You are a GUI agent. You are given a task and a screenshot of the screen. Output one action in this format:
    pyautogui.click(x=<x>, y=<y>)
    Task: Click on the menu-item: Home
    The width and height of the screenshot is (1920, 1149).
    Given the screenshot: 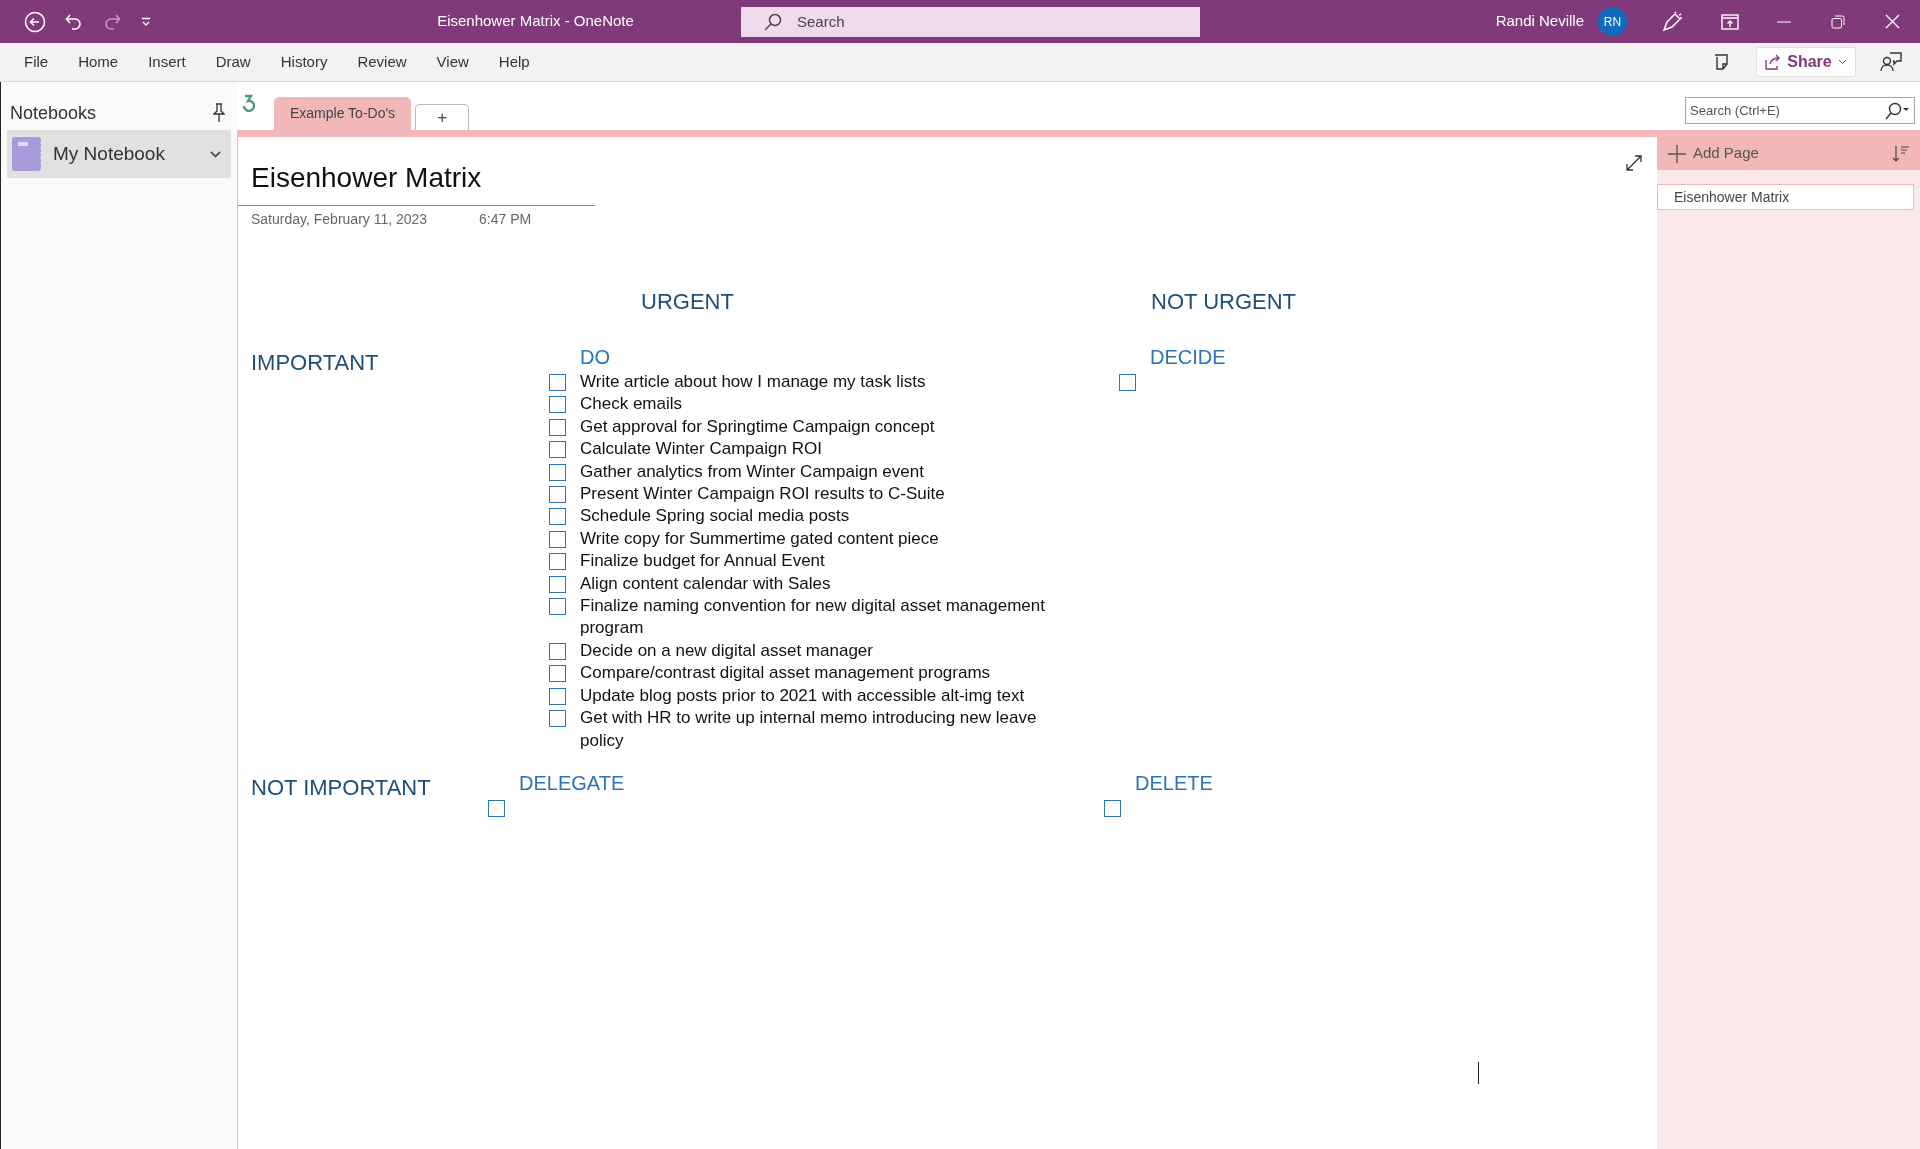 What is the action you would take?
    pyautogui.click(x=98, y=62)
    